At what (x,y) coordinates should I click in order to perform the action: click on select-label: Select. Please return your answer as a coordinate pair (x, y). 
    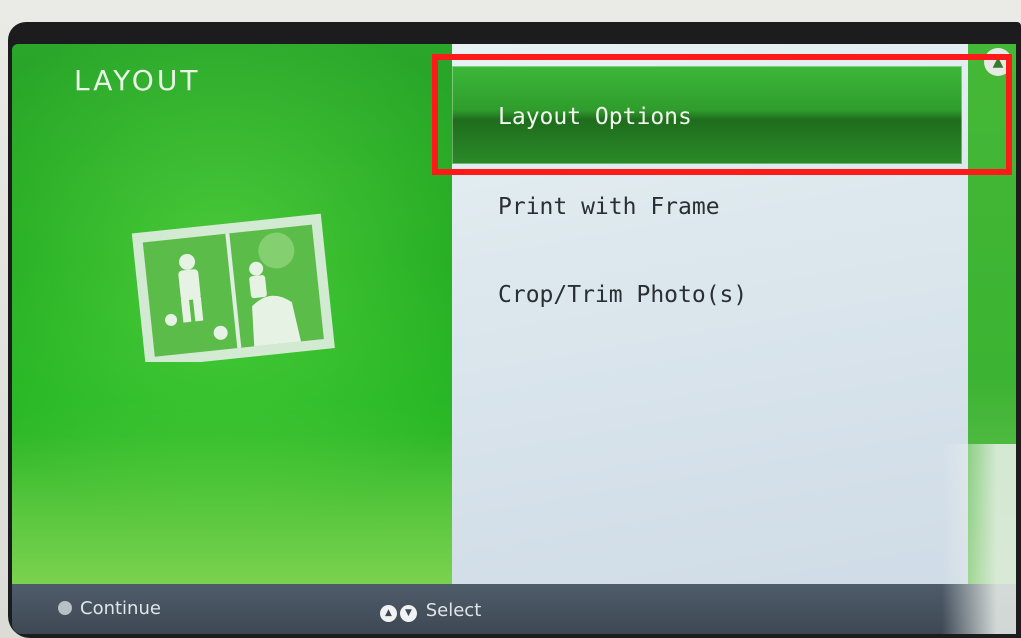
    Looking at the image, I should click on (453, 610).